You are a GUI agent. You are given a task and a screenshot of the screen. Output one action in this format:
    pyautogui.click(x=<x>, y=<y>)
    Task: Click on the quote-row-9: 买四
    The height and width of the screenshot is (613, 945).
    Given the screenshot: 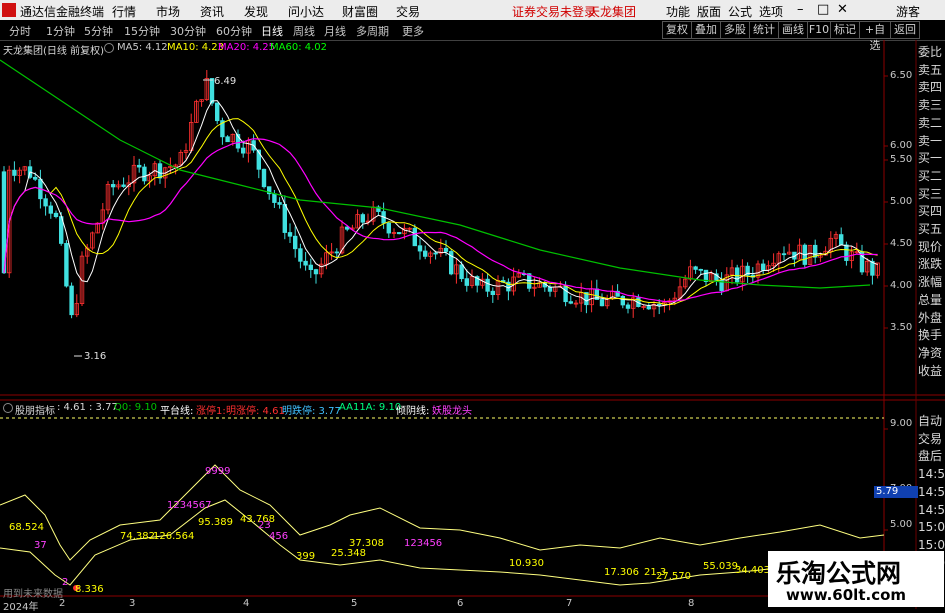 What is the action you would take?
    pyautogui.click(x=930, y=211)
    